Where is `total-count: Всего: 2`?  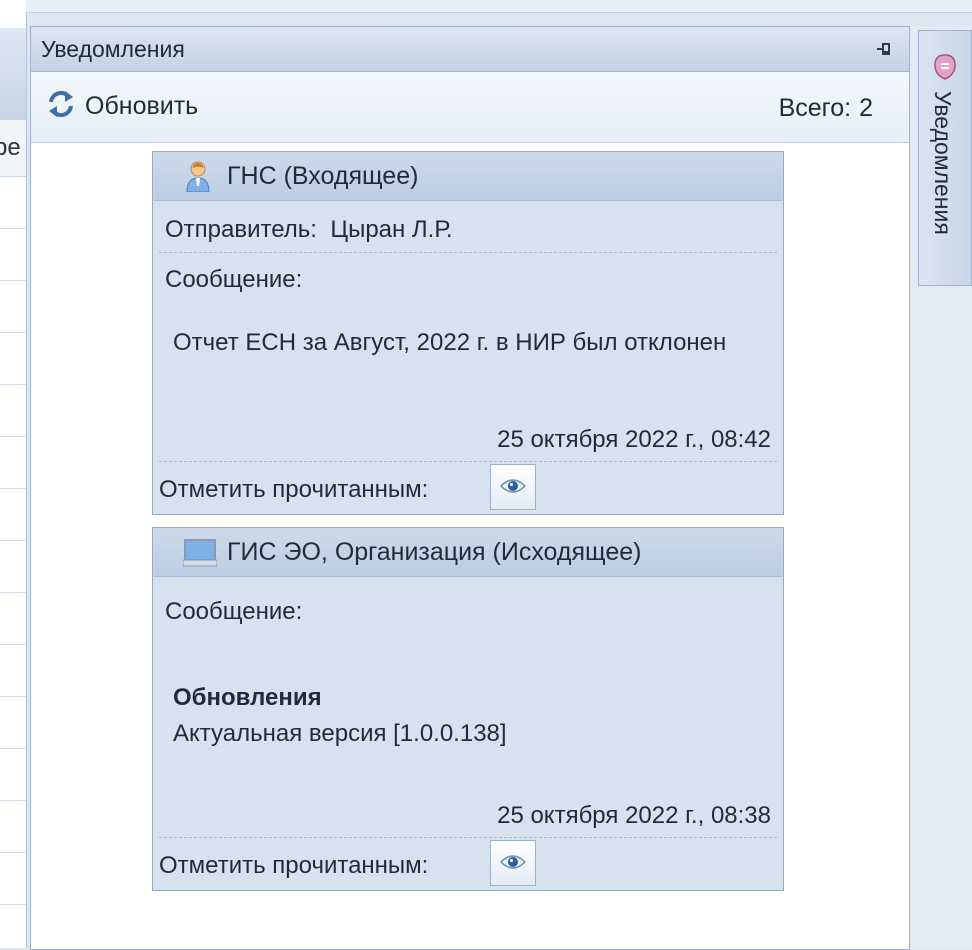
total-count: Всего: 2 is located at coordinates (826, 108).